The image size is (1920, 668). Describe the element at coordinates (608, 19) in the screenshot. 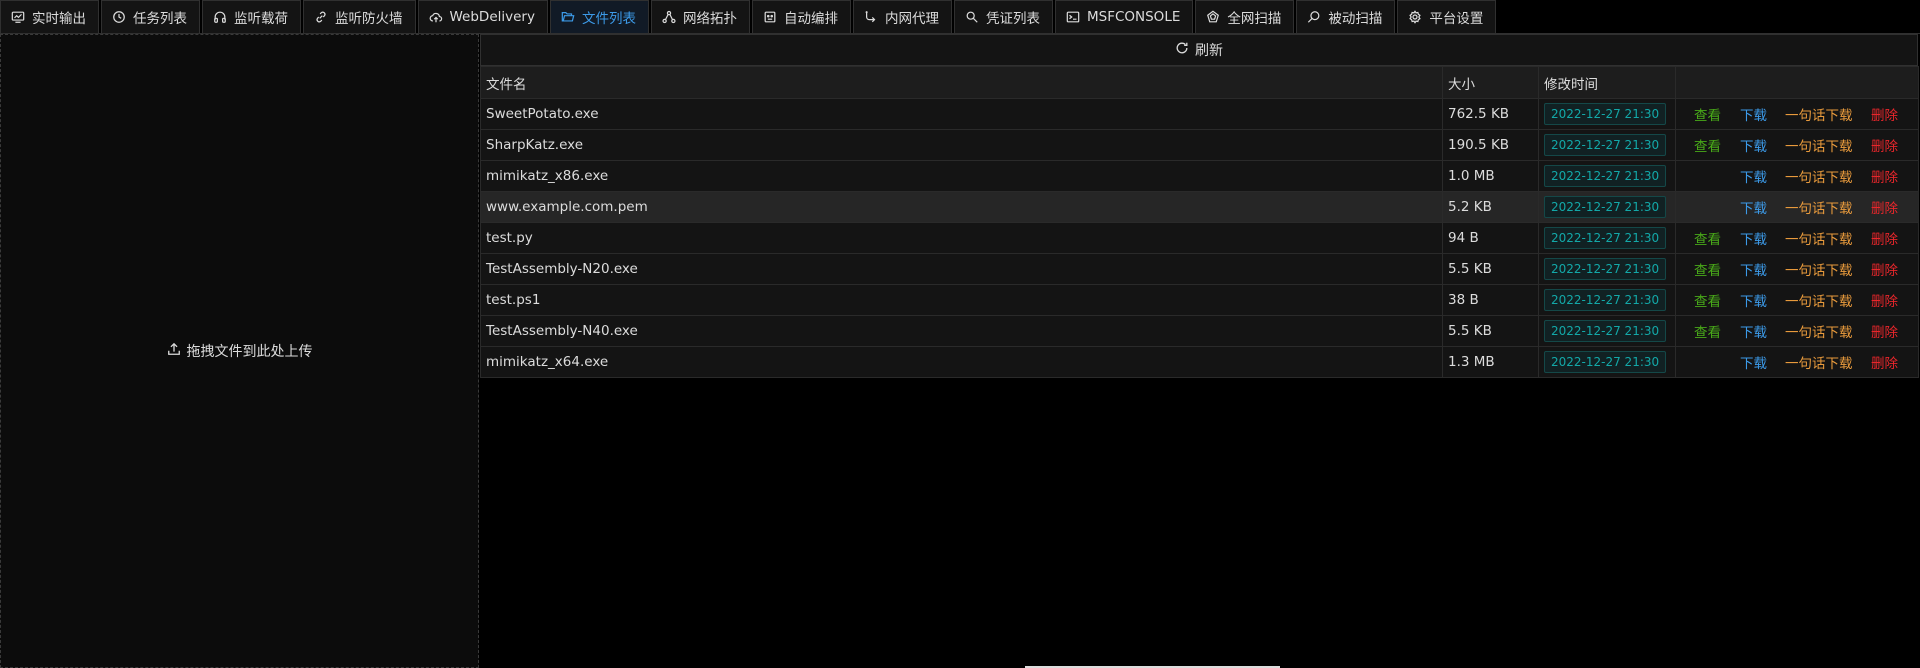

I see `tab-label: 文件列表` at that location.